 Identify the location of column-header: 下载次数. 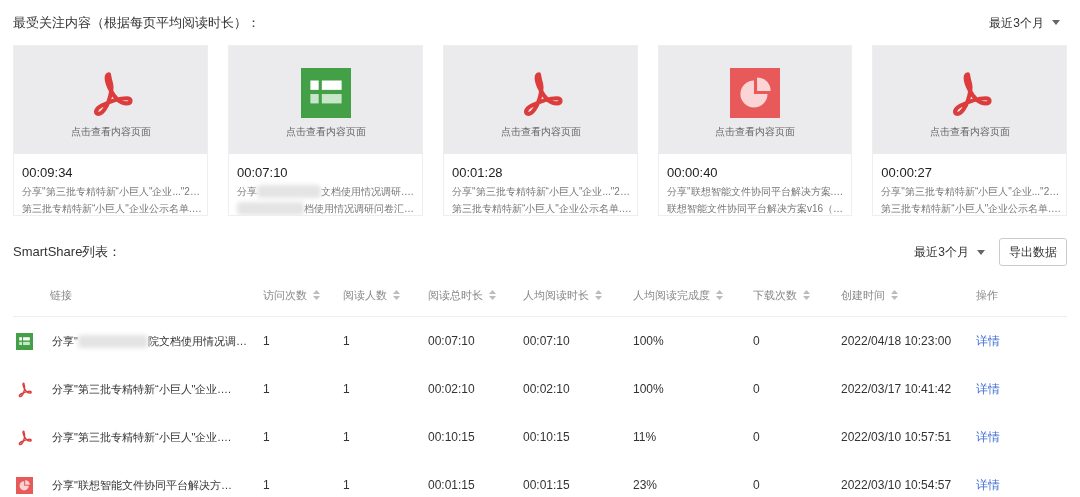
(781, 295).